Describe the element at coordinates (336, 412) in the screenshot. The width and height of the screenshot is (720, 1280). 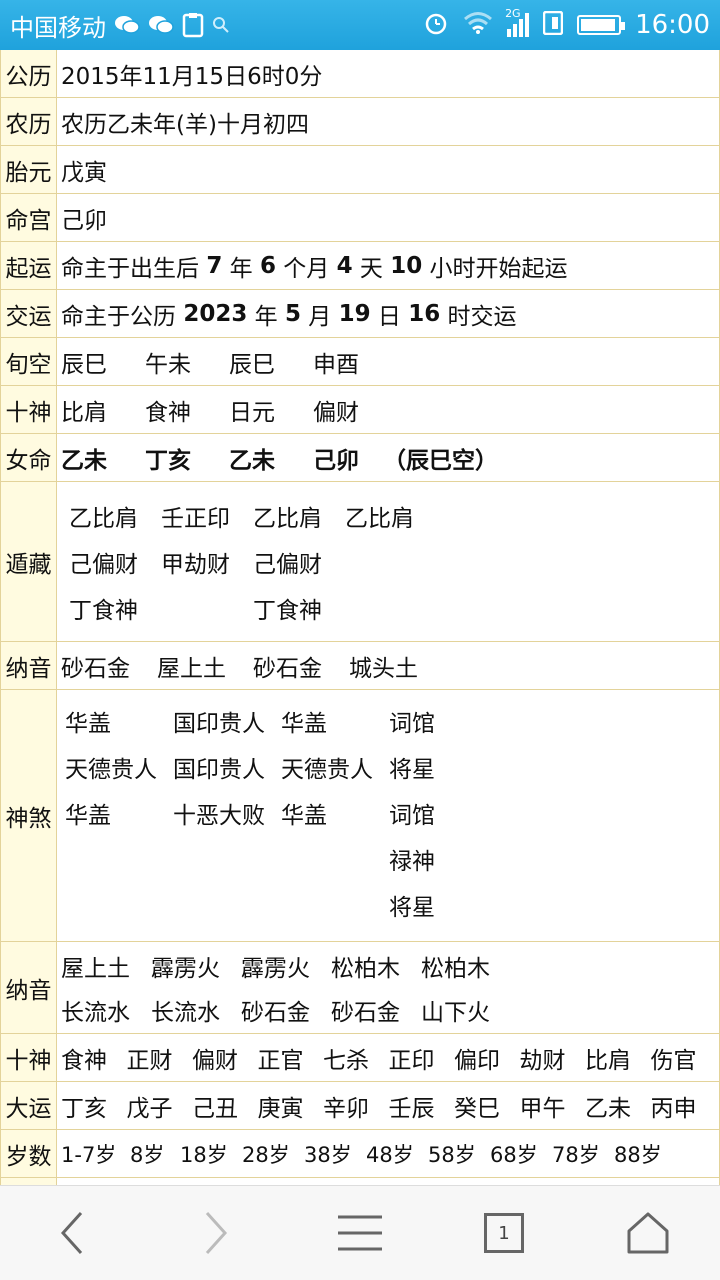
I see `shishen-item: 偏财` at that location.